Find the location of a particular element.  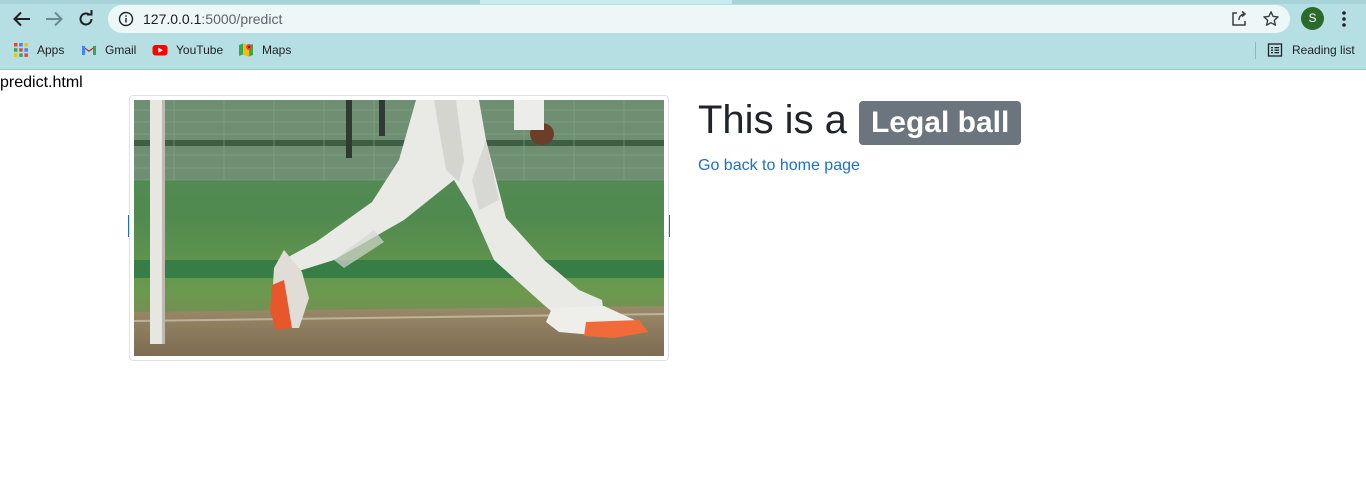

profile-avatar: S is located at coordinates (1312, 18).